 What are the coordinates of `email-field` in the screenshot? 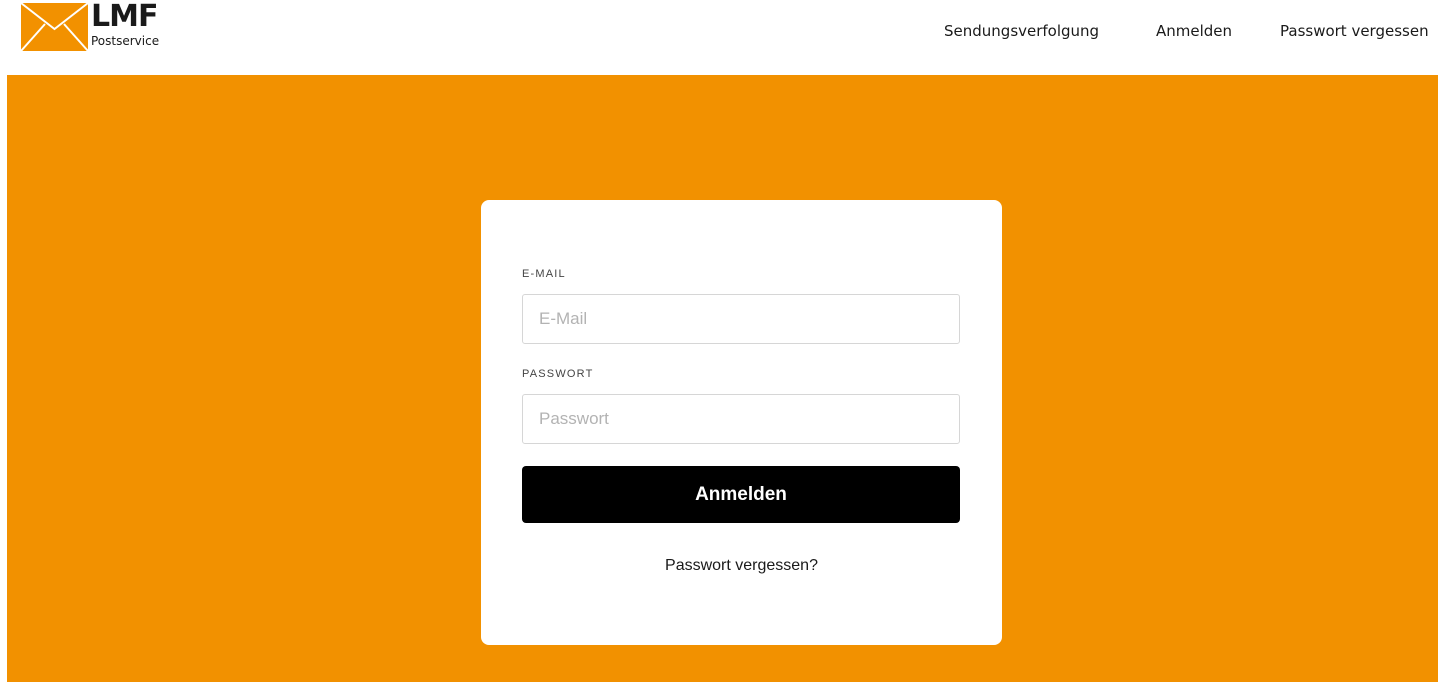 It's located at (741, 319).